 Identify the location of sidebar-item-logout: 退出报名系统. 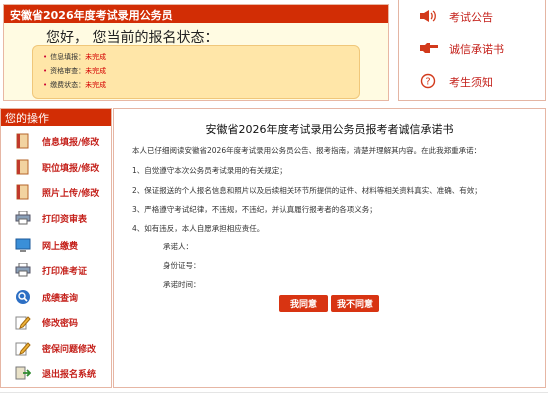
(56, 373).